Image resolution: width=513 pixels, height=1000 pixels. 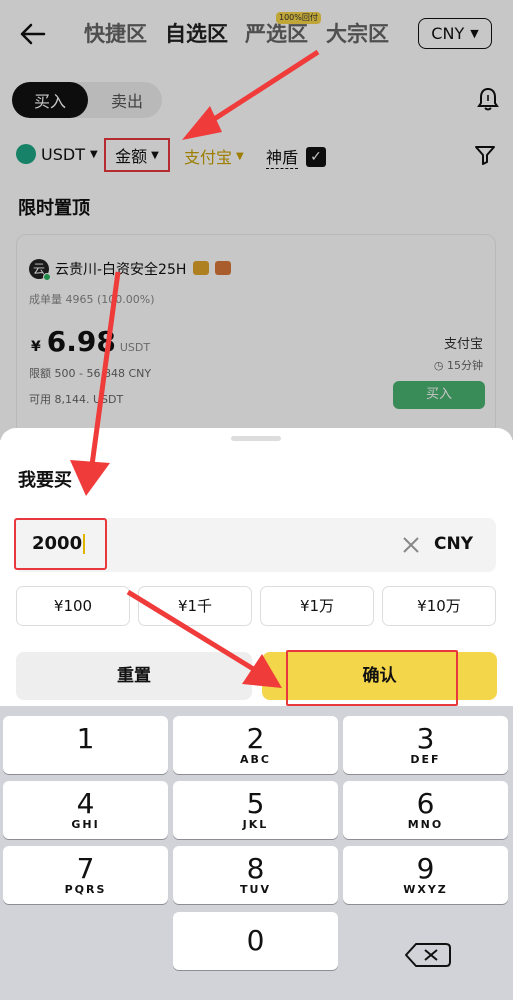 I want to click on key-letters: PQRS, so click(x=85, y=889).